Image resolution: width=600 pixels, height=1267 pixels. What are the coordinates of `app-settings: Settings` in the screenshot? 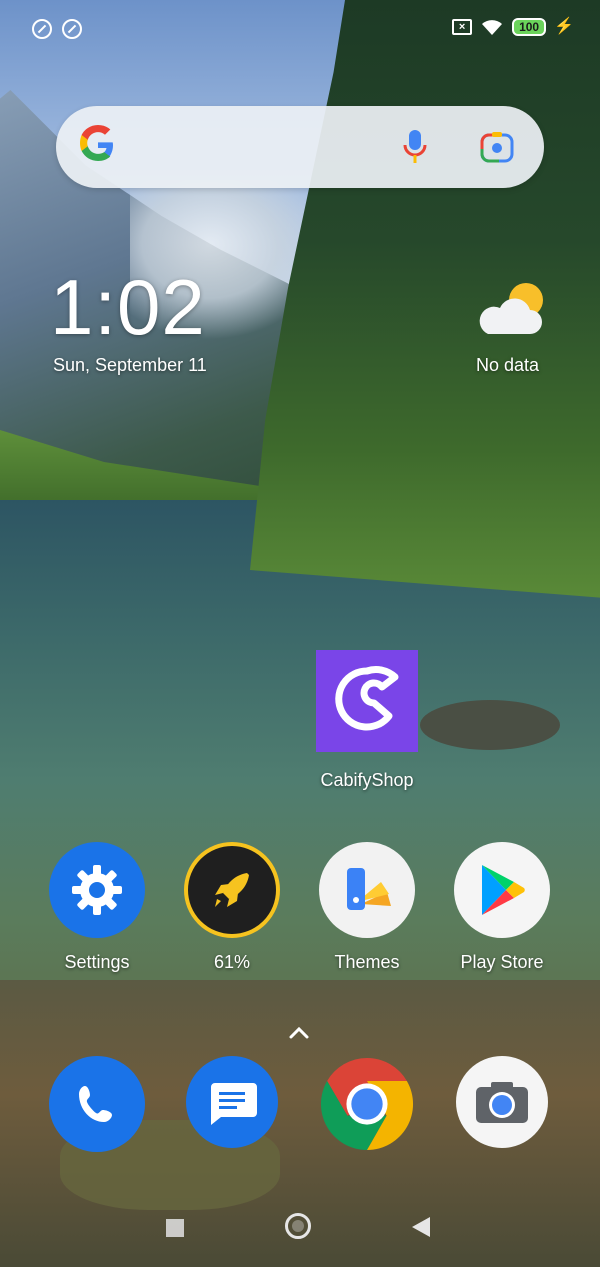 It's located at (97, 907).